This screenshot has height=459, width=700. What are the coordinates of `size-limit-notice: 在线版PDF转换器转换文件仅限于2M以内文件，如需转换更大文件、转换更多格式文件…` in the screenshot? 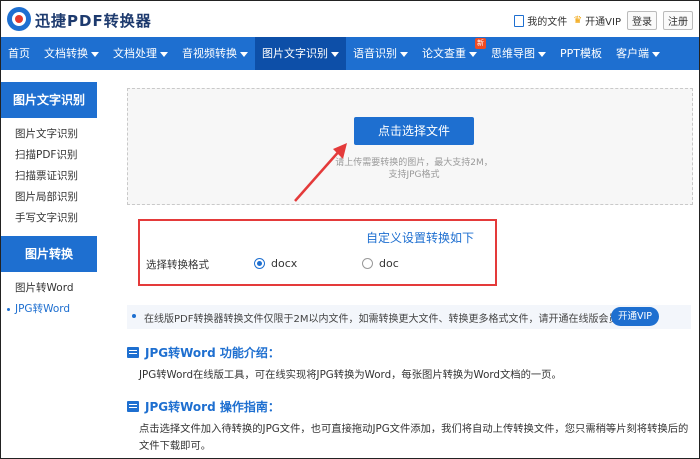 It's located at (409, 317).